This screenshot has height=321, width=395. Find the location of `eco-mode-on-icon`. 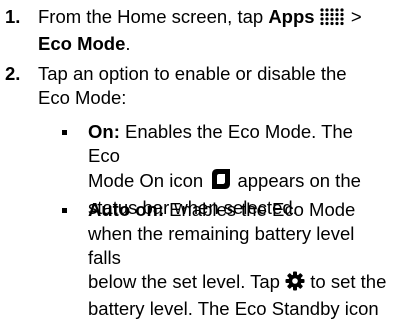

eco-mode-on-icon is located at coordinates (220, 182).